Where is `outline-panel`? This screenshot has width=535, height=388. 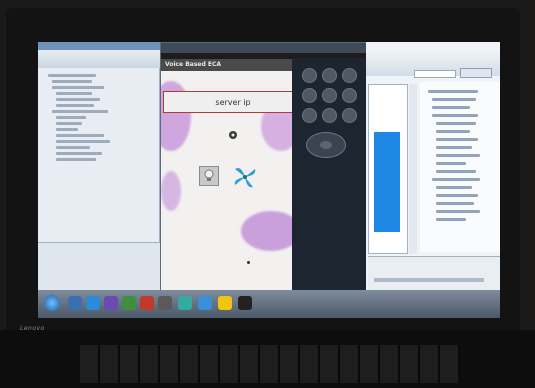
outline-panel is located at coordinates (460, 167).